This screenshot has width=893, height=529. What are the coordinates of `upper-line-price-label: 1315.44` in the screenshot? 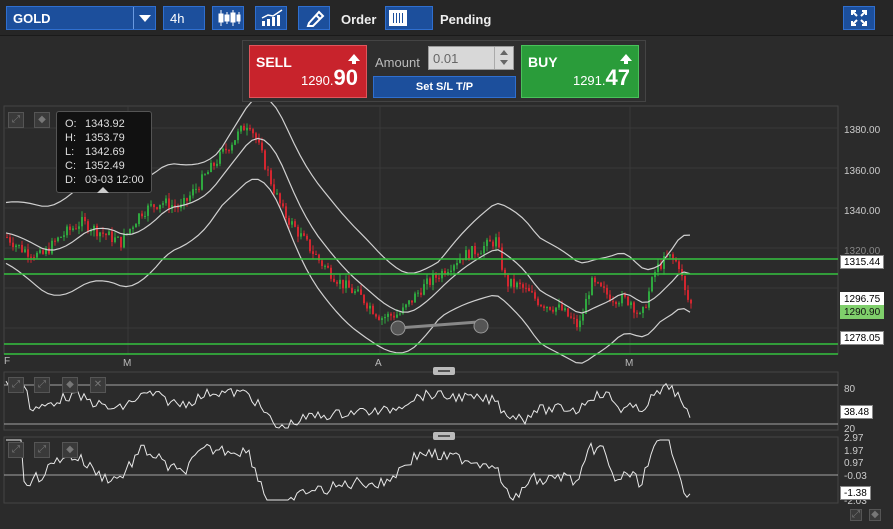 It's located at (862, 262).